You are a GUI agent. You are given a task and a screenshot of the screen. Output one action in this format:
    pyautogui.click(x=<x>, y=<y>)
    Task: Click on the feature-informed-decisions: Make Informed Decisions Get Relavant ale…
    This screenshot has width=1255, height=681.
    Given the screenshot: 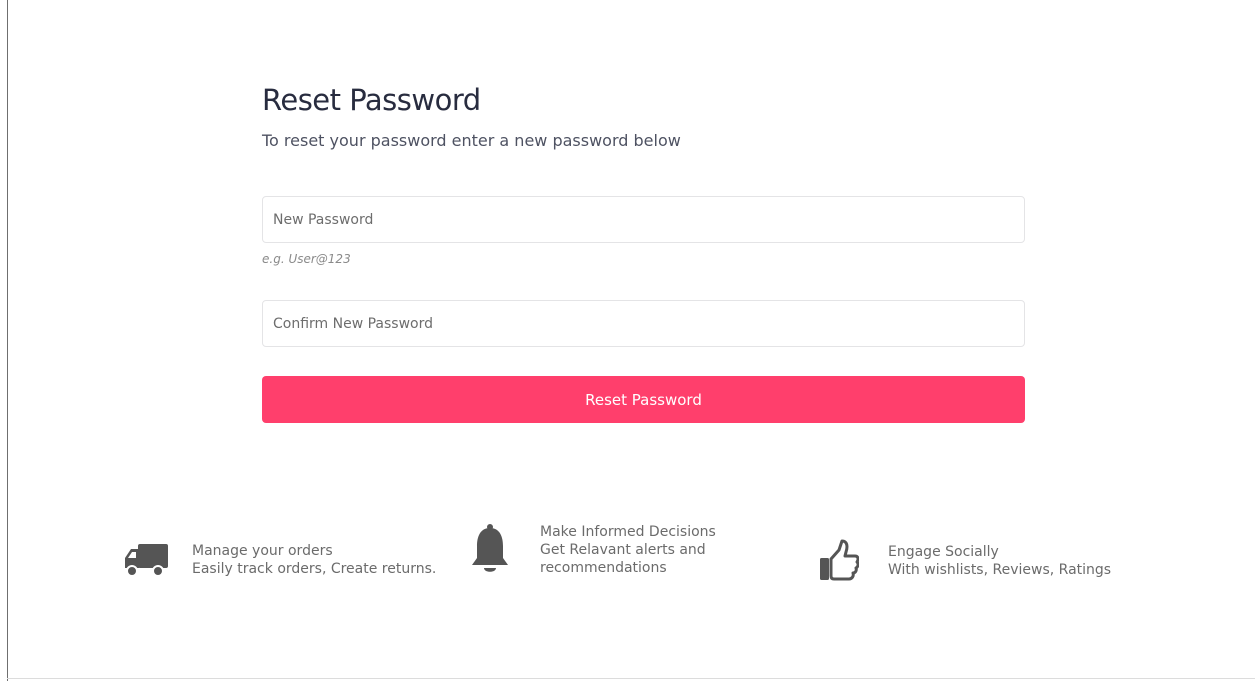 What is the action you would take?
    pyautogui.click(x=592, y=550)
    